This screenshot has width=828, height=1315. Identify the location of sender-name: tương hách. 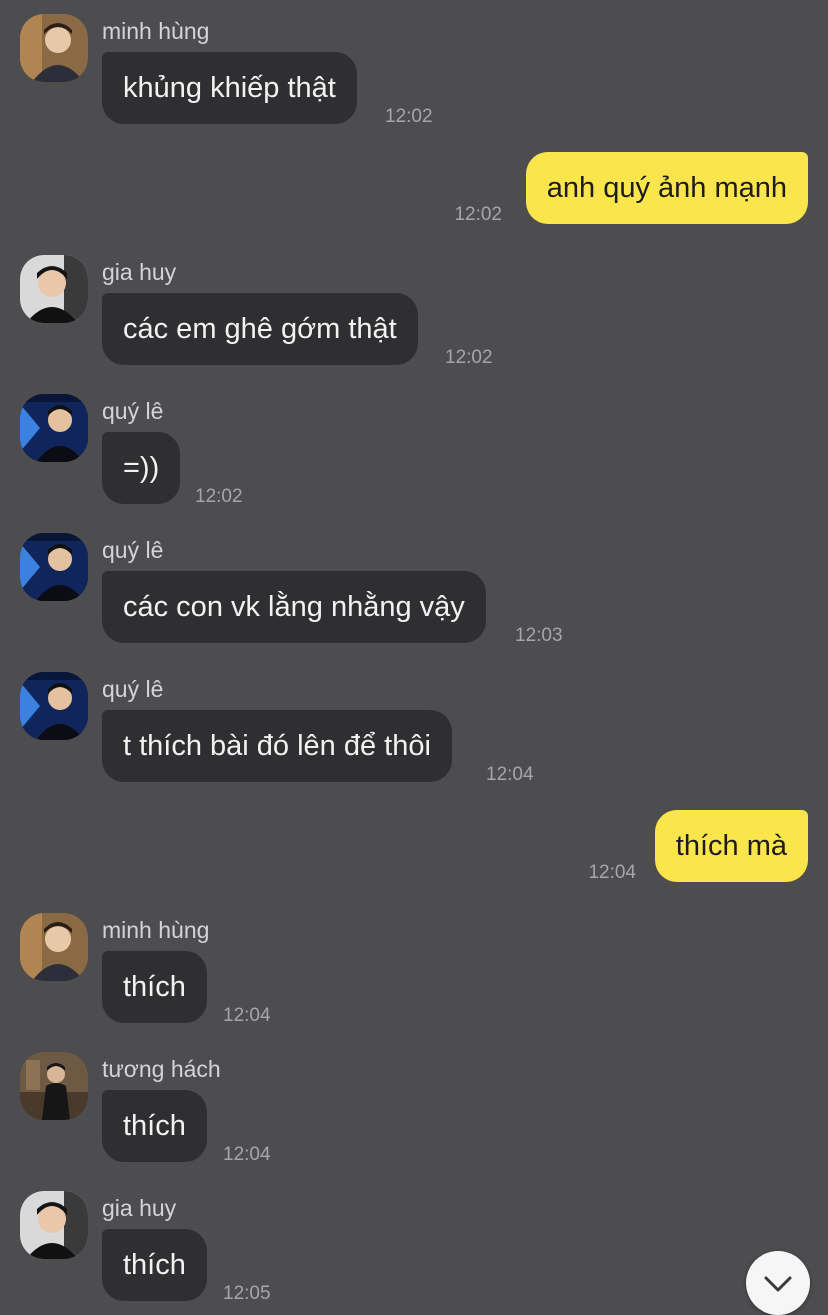
(161, 1069).